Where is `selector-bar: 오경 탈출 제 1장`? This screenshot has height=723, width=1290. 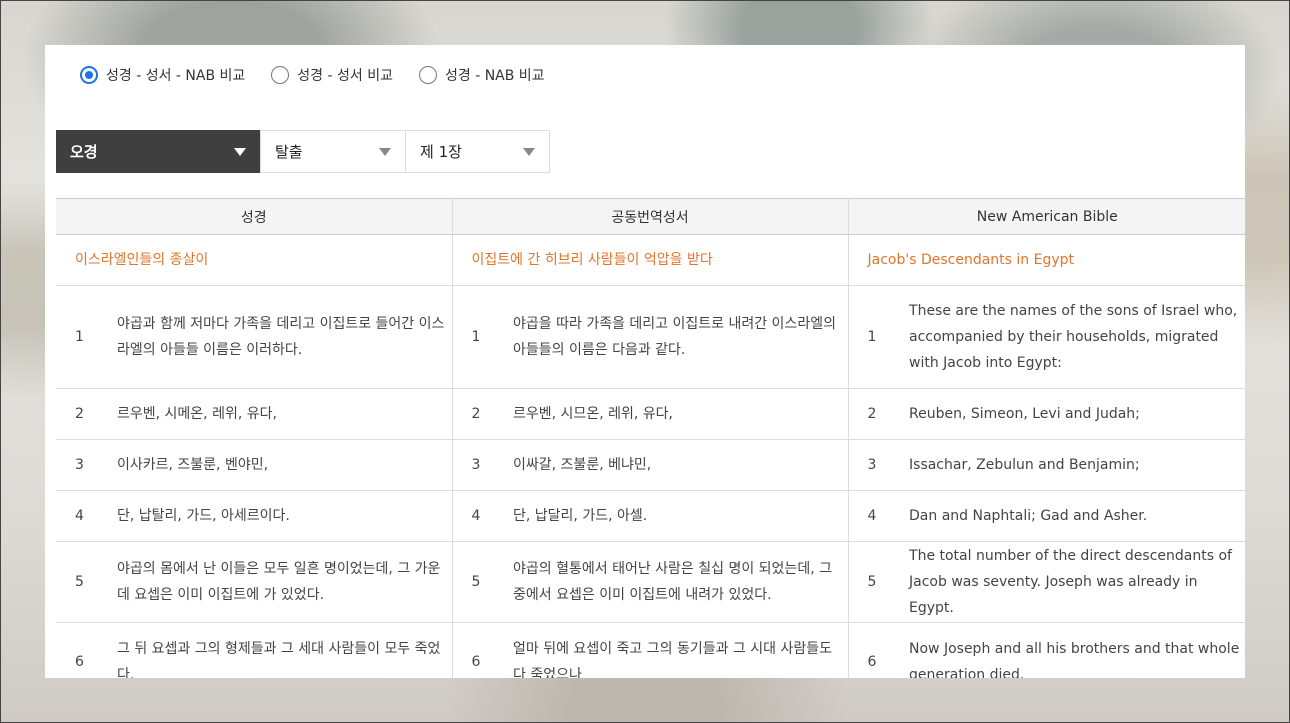 selector-bar: 오경 탈출 제 1장 is located at coordinates (303, 151).